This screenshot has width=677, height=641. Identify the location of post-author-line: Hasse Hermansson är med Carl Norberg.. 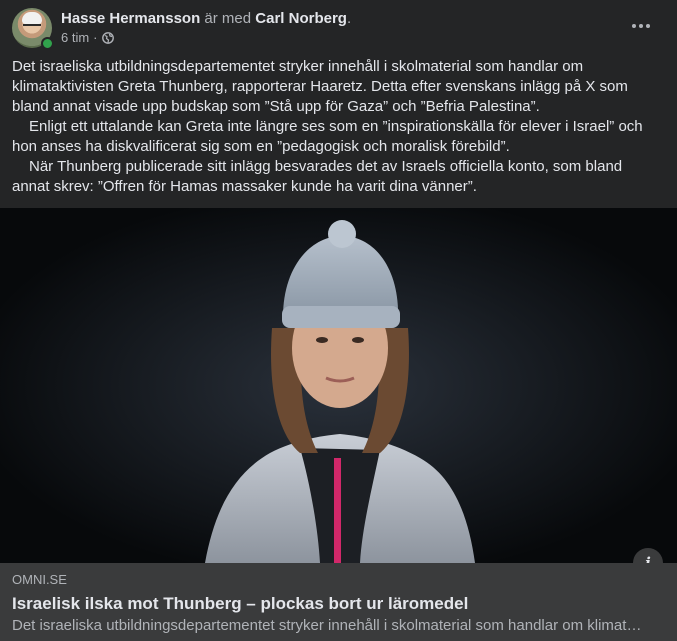
(206, 19).